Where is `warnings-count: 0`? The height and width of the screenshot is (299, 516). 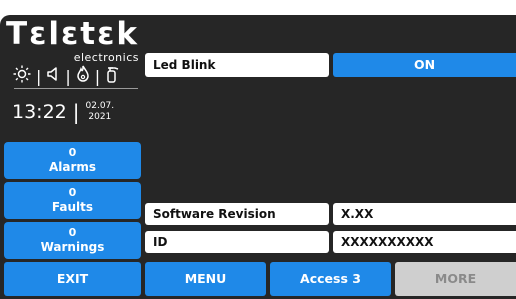 warnings-count: 0 is located at coordinates (72, 232).